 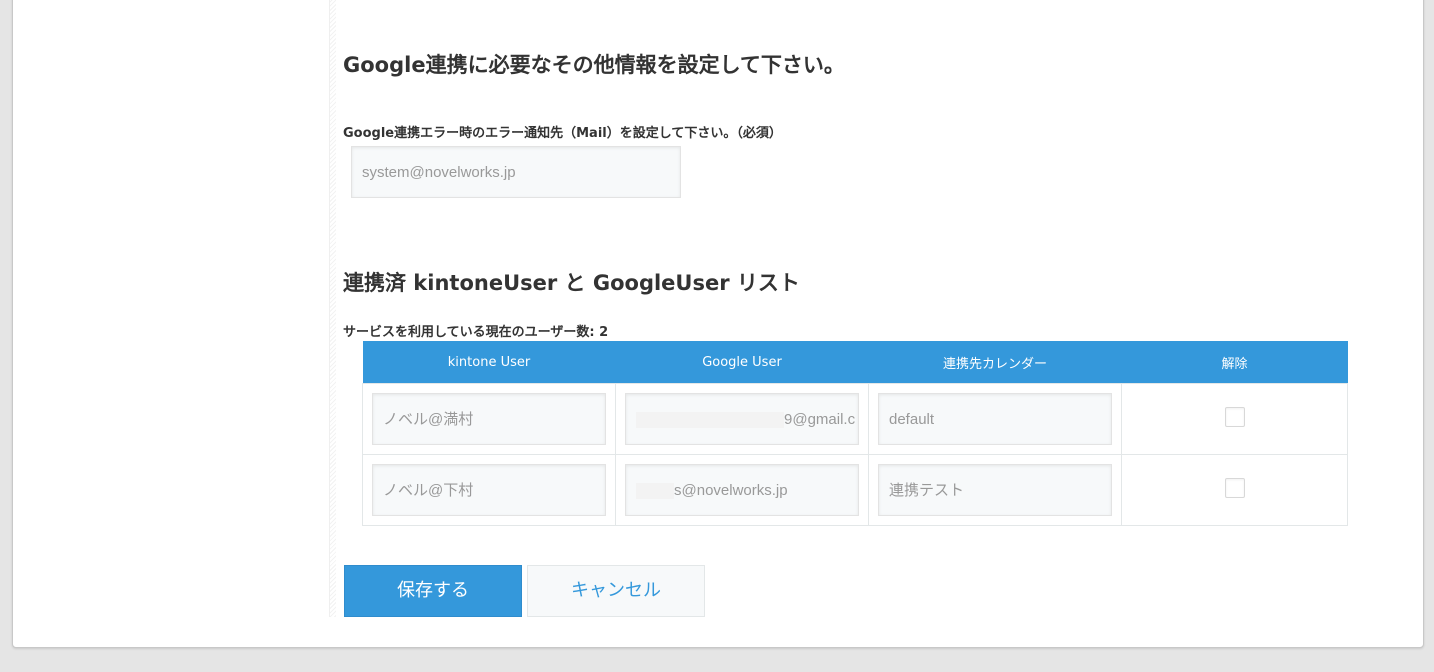 I want to click on table-row: ノベル@満村 9@gmail.c default, so click(x=855, y=419).